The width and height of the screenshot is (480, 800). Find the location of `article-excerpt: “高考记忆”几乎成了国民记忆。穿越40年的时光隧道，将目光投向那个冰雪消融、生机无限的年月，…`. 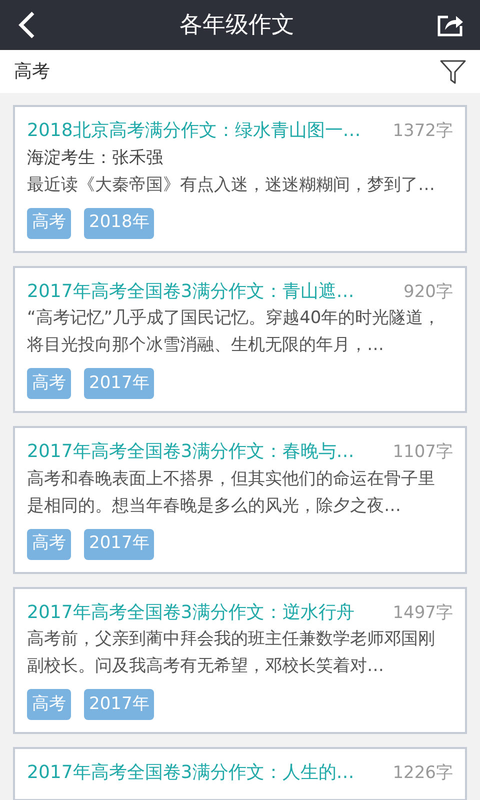

article-excerpt: “高考记忆”几乎成了国民记忆。穿越40年的时光隧道，将目光投向那个冰雪消融、生机无限的年月，… is located at coordinates (234, 332).